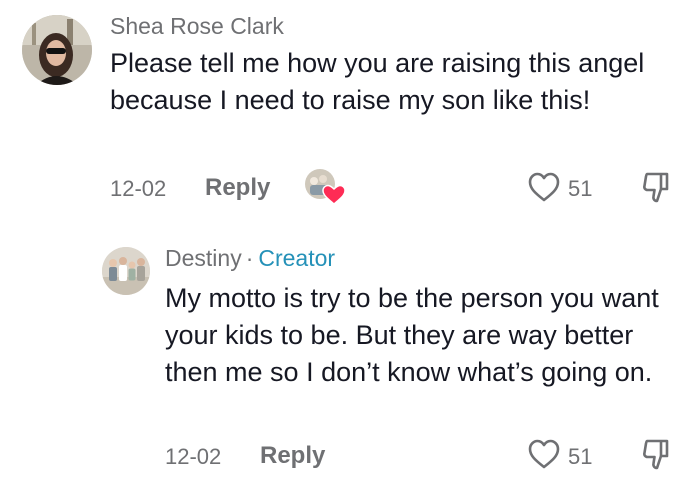  I want to click on creator-liked-heart-icon, so click(325, 187).